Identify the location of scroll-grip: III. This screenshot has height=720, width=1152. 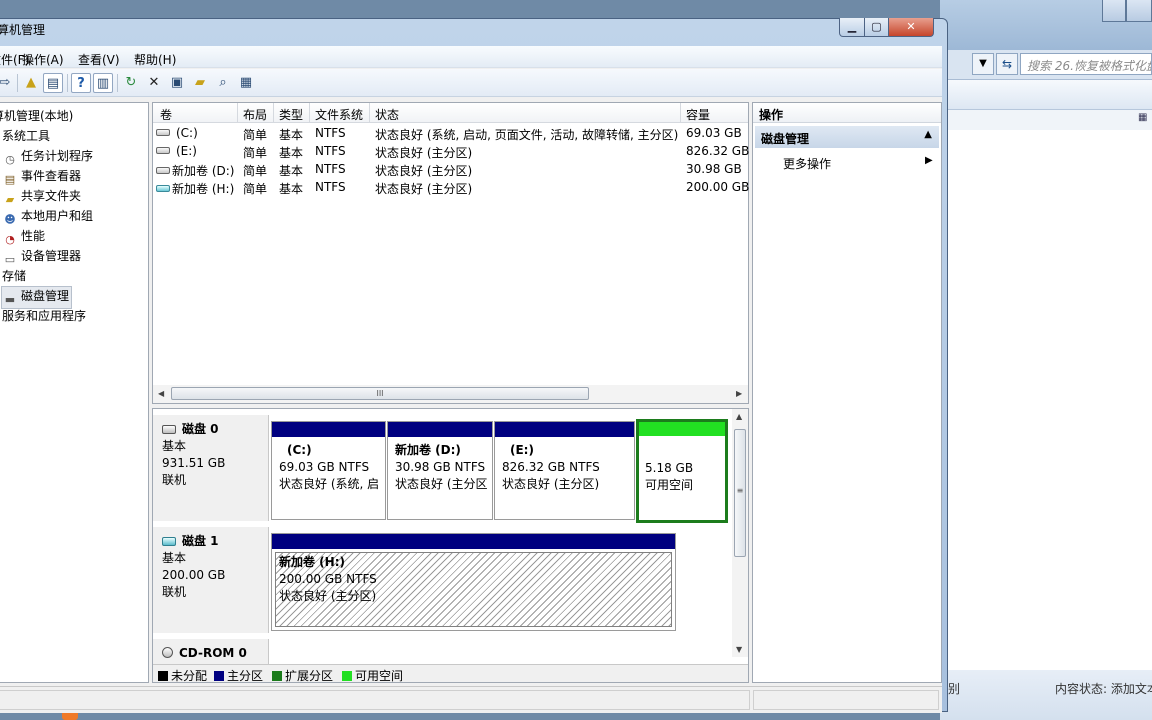
(380, 393).